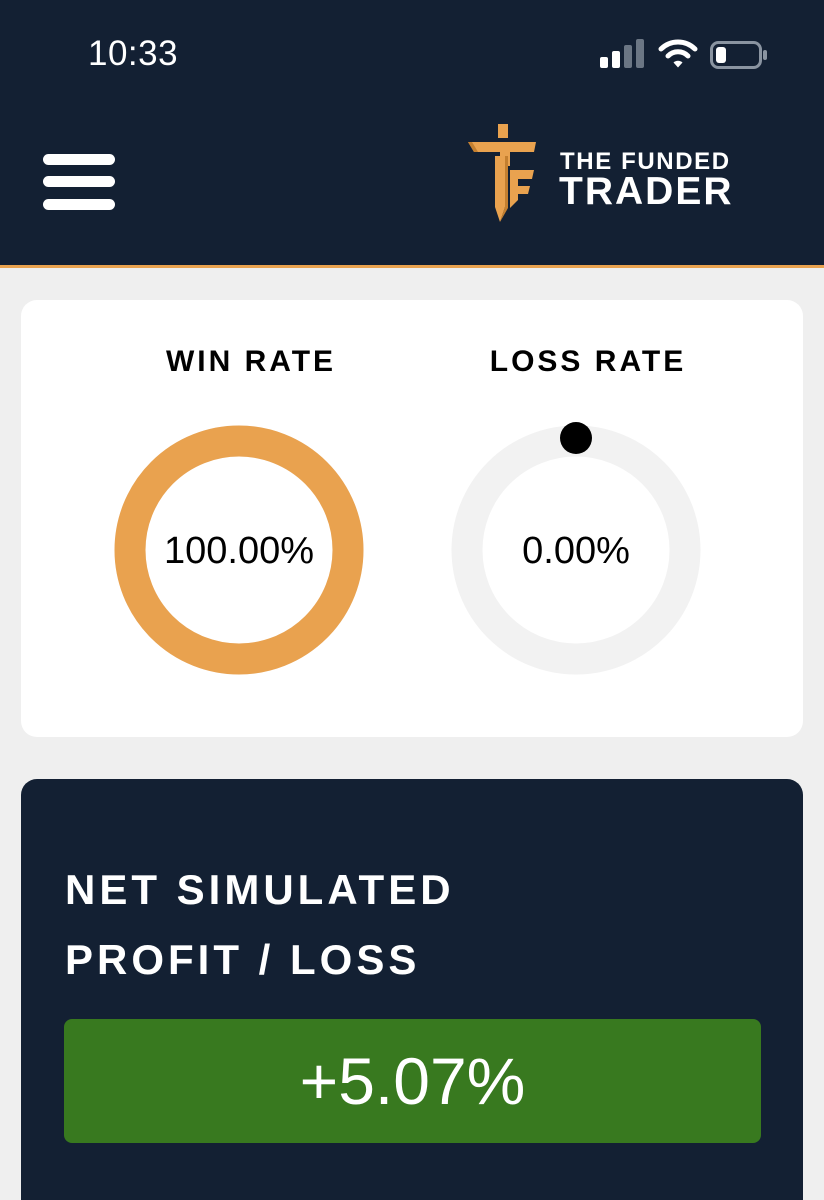 The image size is (824, 1200). I want to click on pl-title-line1: NET SIMULATED, so click(260, 889).